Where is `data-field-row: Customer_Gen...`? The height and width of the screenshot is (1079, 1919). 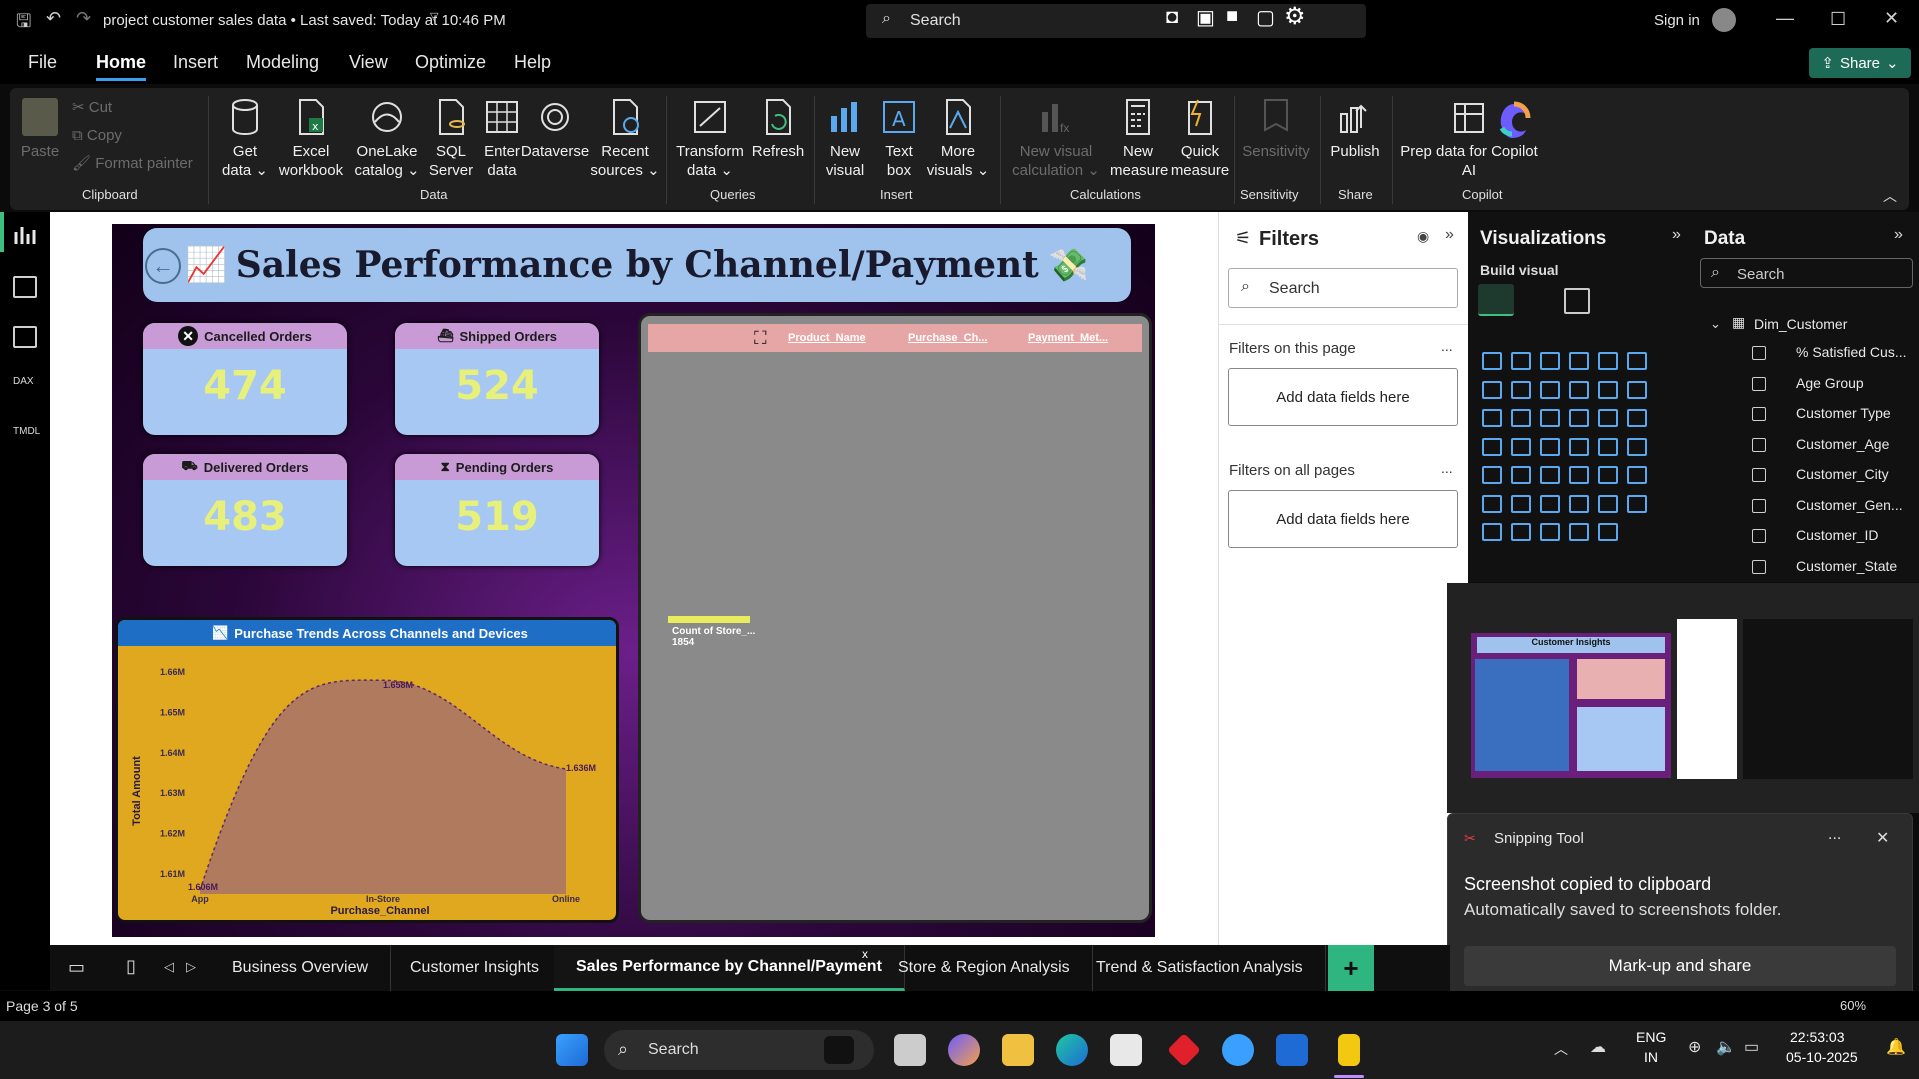 data-field-row: Customer_Gen... is located at coordinates (1805, 507).